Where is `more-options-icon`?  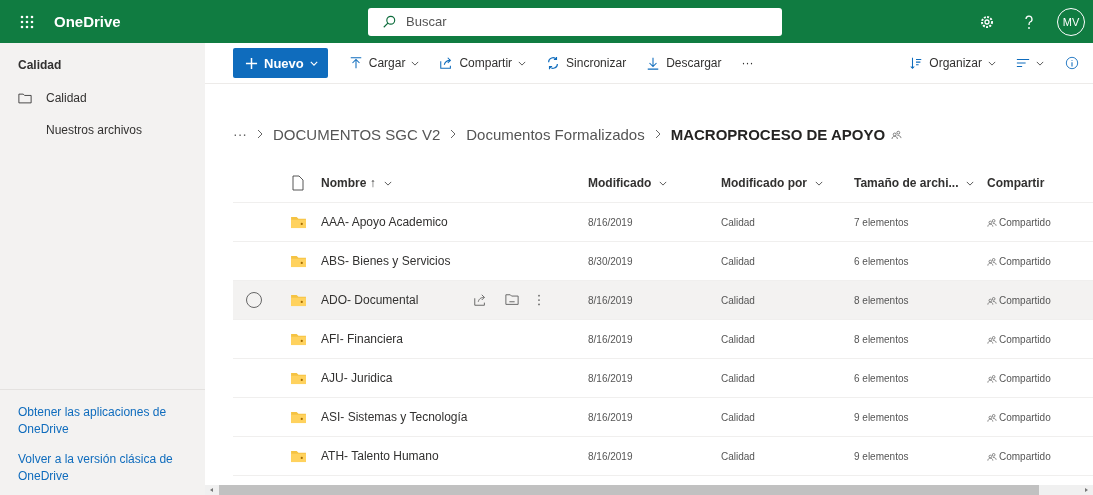 more-options-icon is located at coordinates (539, 300).